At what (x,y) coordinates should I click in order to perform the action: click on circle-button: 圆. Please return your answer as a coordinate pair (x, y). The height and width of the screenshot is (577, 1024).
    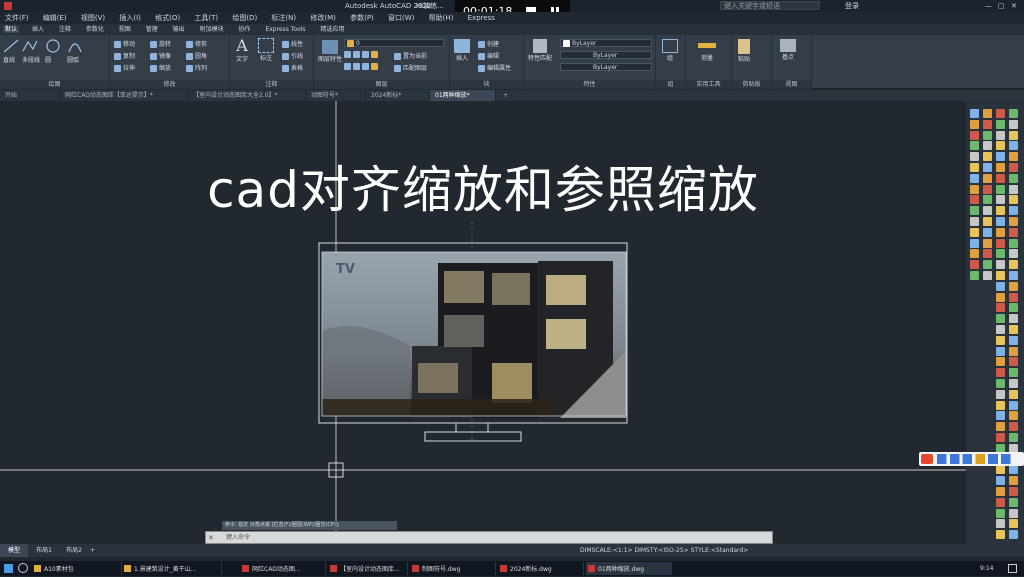
    Looking at the image, I should click on (53, 51).